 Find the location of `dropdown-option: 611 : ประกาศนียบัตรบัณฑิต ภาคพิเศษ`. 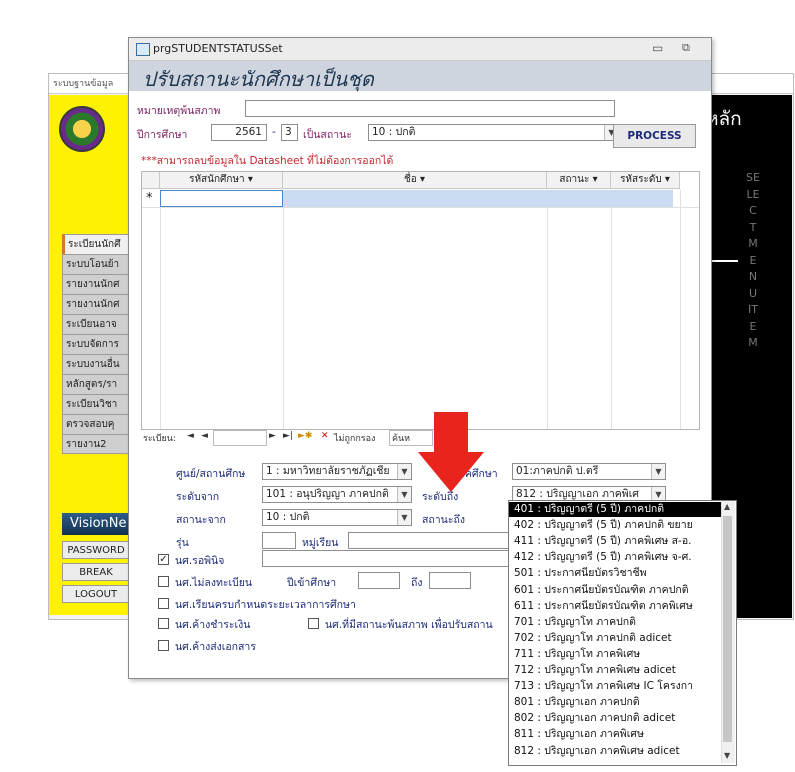

dropdown-option: 611 : ประกาศนียบัตรบัณฑิต ภาคพิเศษ is located at coordinates (618, 606).